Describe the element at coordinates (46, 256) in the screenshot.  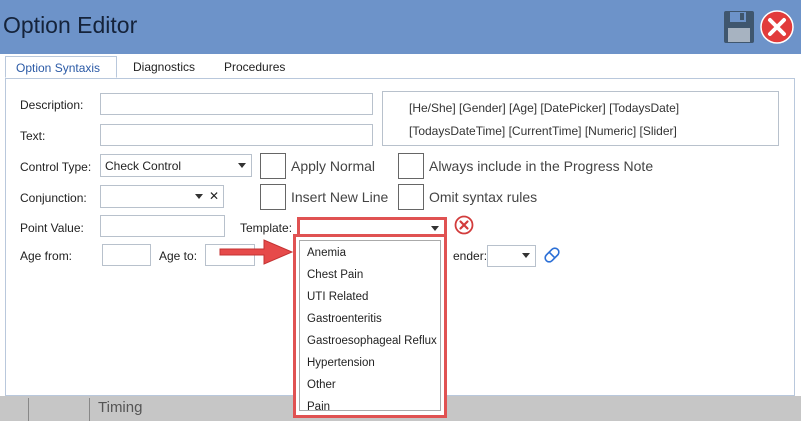
I see `age-from-label: Age from:` at that location.